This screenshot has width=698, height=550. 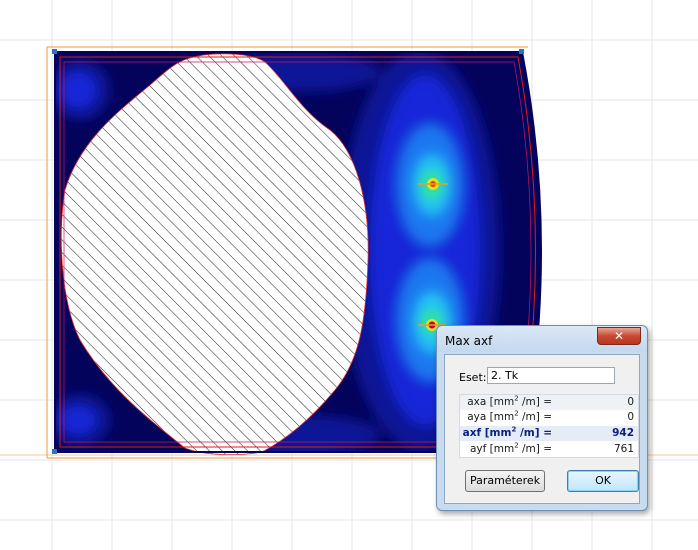 What do you see at coordinates (603, 481) in the screenshot?
I see `ok-button: OK` at bounding box center [603, 481].